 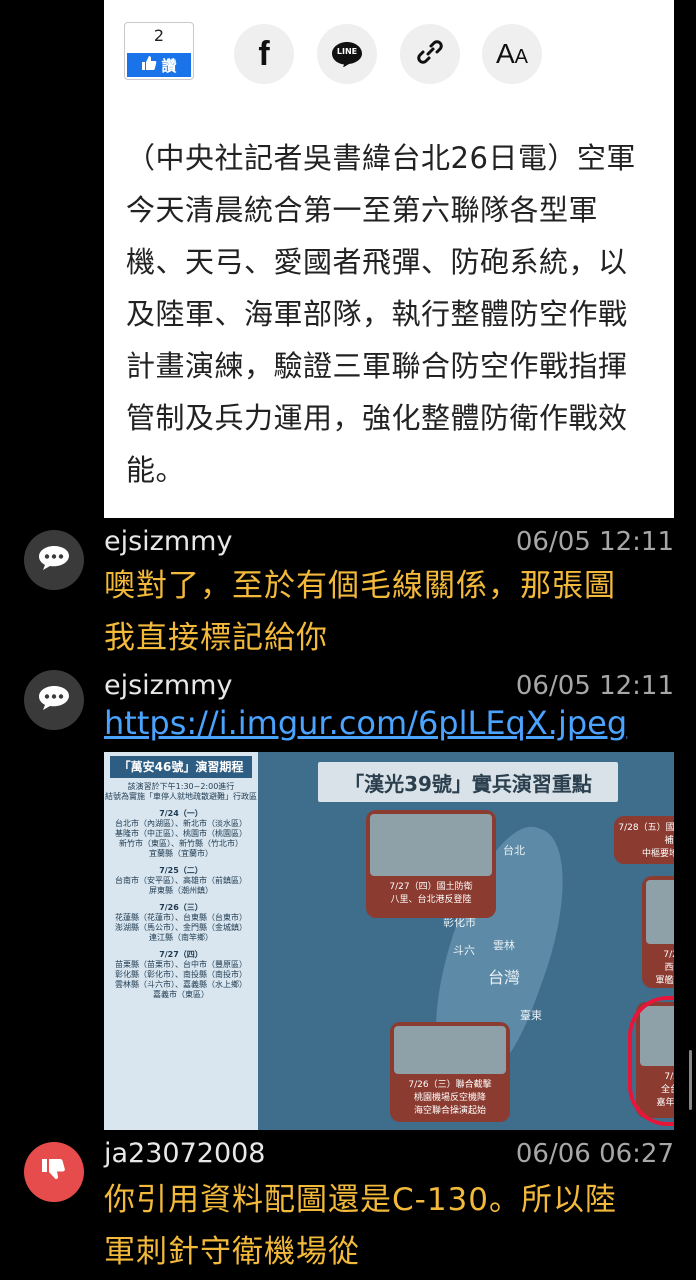 I want to click on map-label: 台北, so click(x=514, y=850).